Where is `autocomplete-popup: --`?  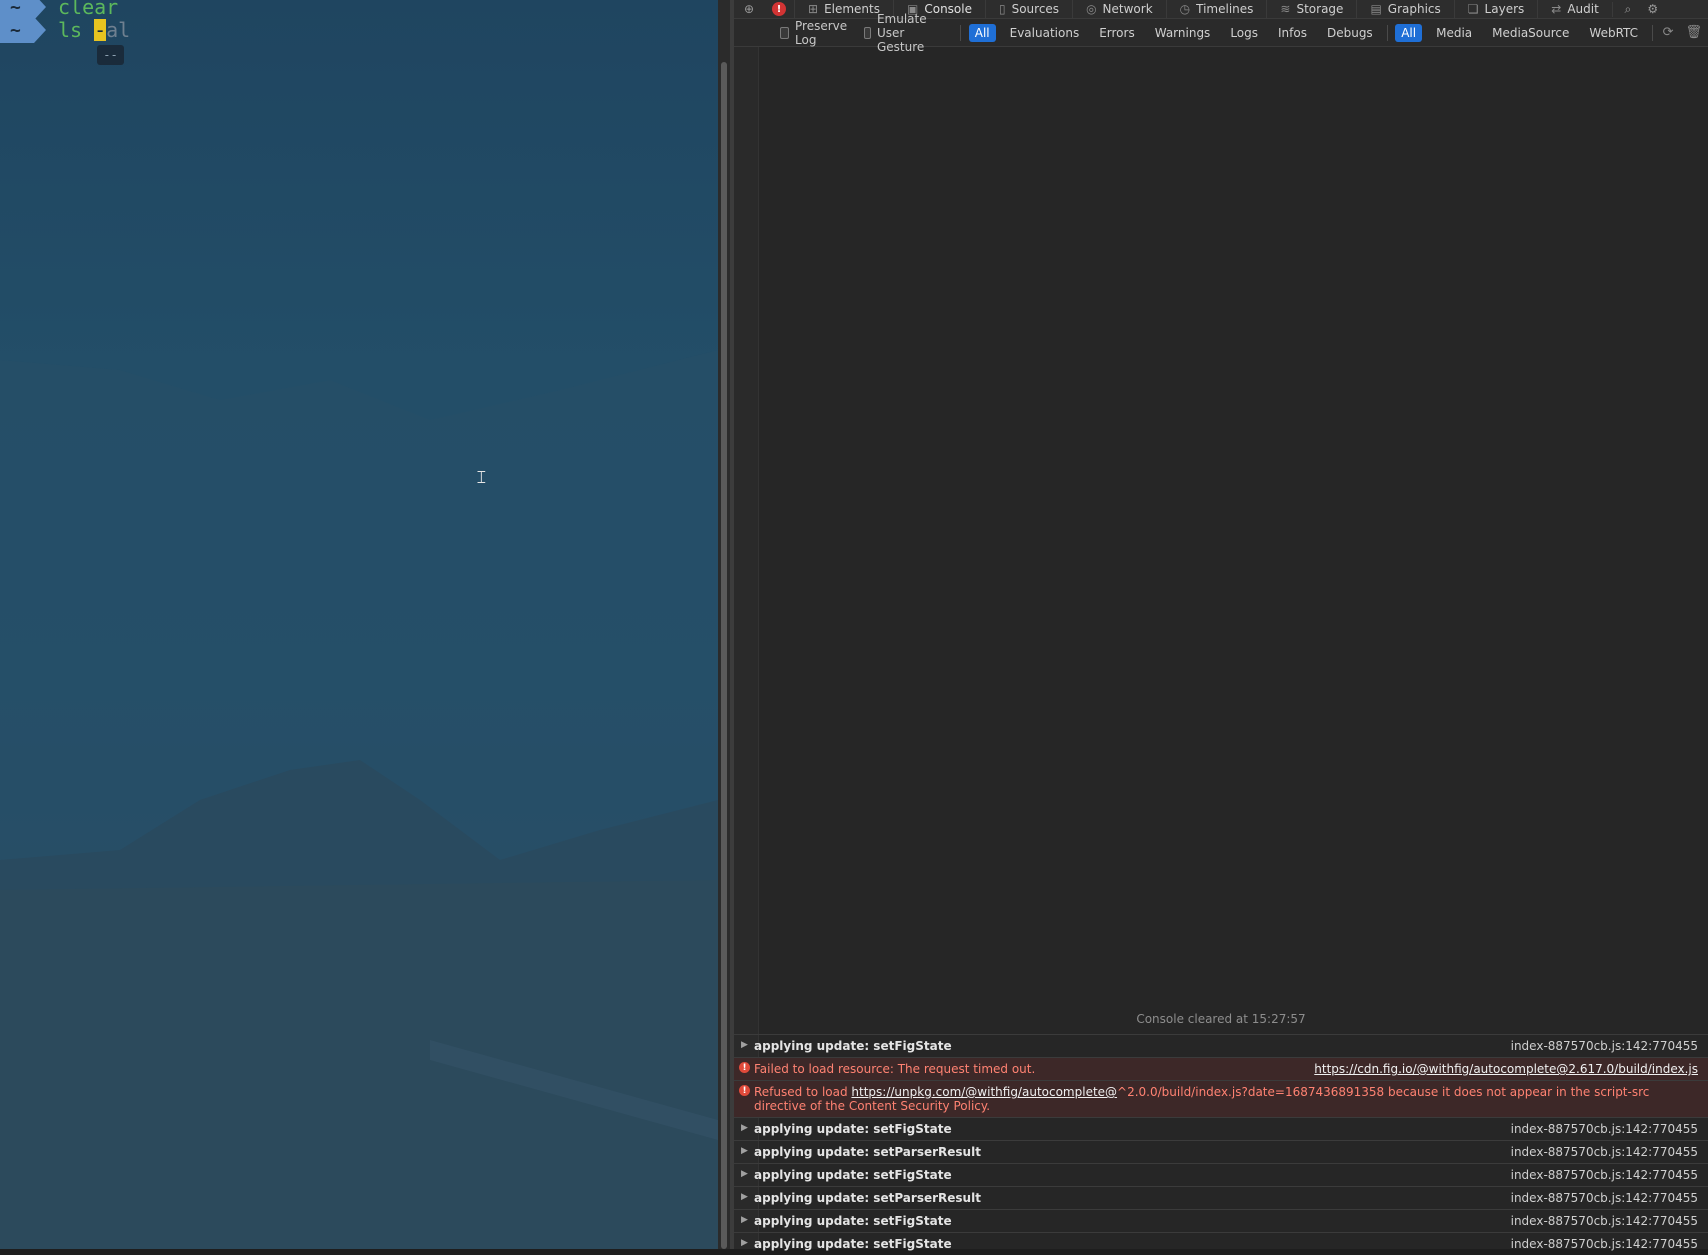
autocomplete-popup: -- is located at coordinates (110, 55).